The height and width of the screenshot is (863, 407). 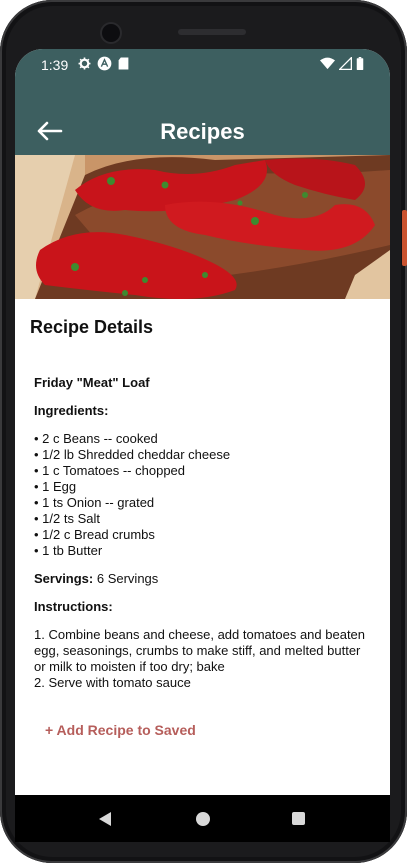 I want to click on nav-home-icon, so click(x=203, y=819).